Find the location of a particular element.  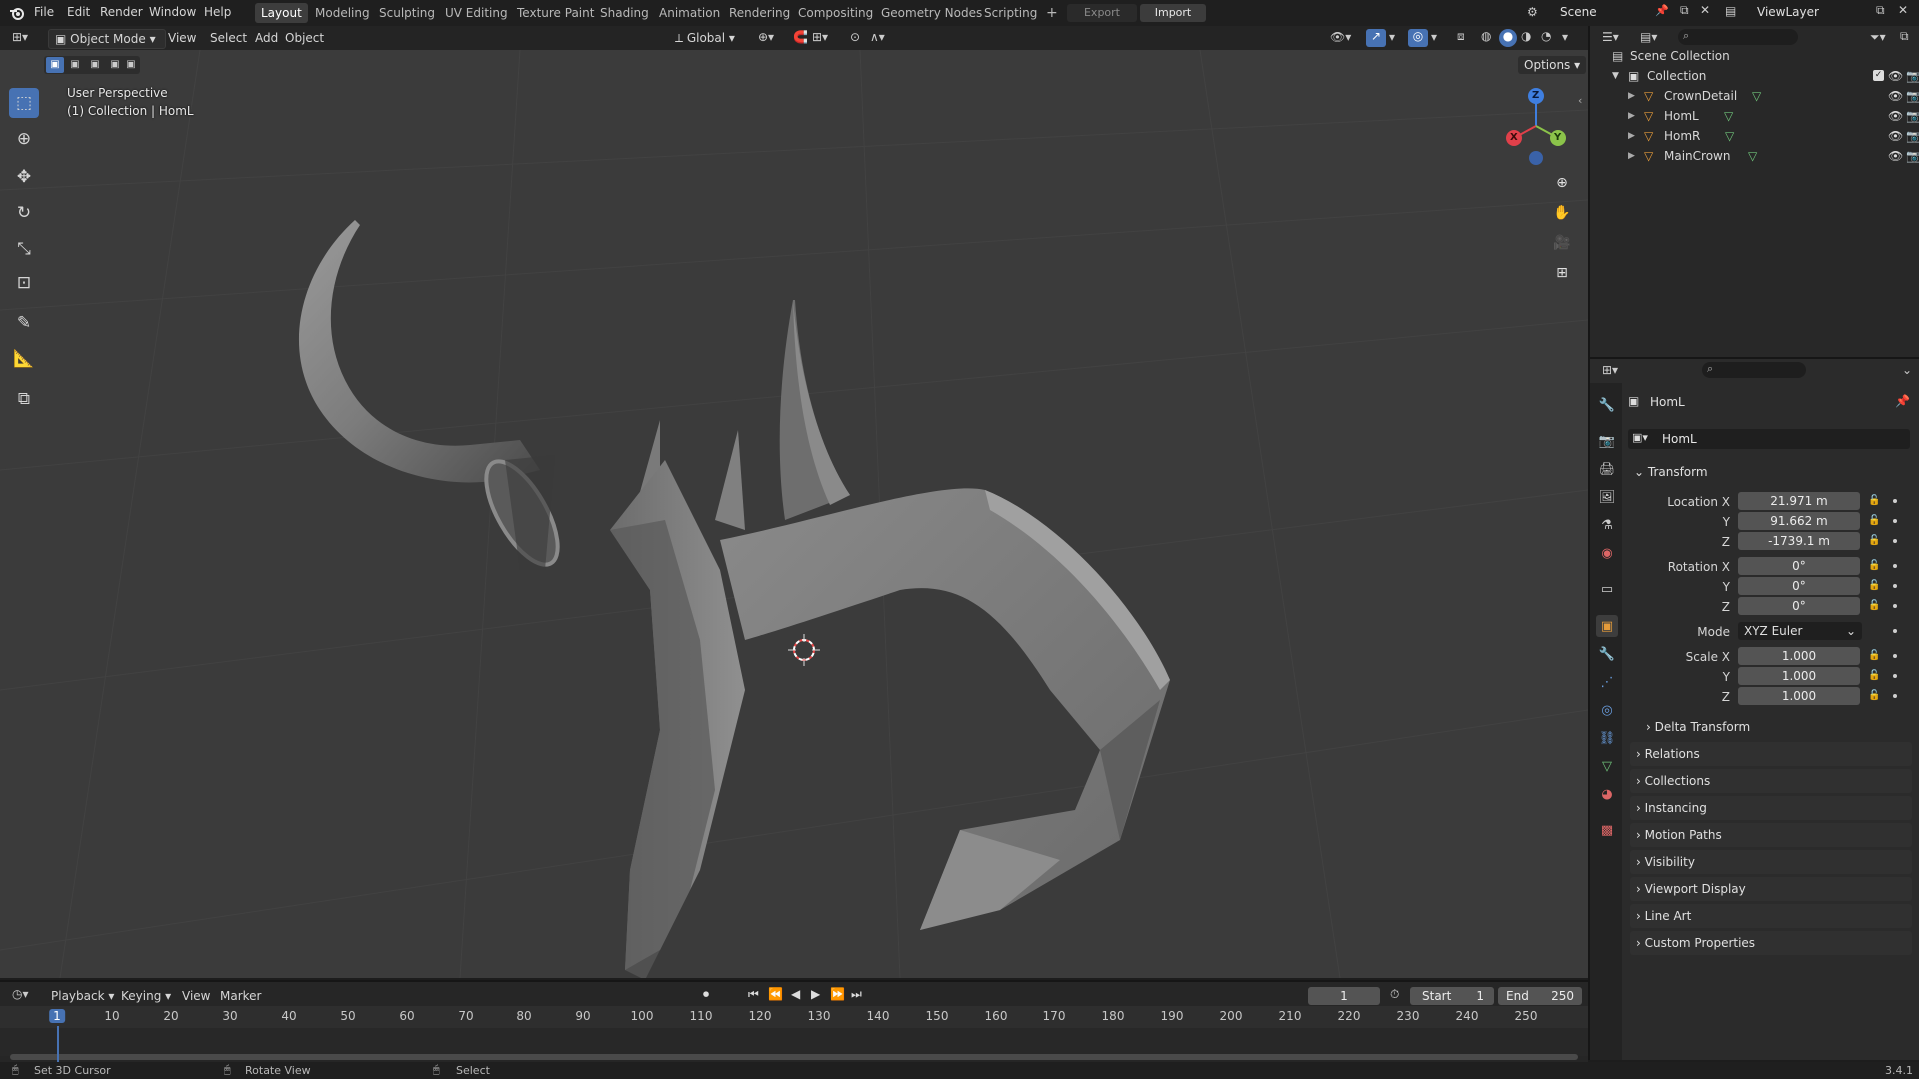

playhead-frame: 1 is located at coordinates (57, 1016).